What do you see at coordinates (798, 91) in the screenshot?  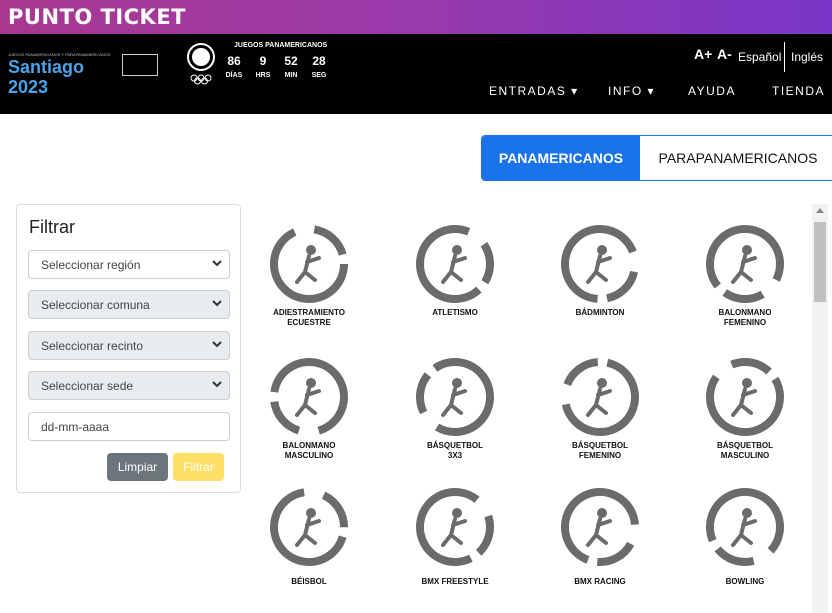 I see `nav-tienda: TIENDA` at bounding box center [798, 91].